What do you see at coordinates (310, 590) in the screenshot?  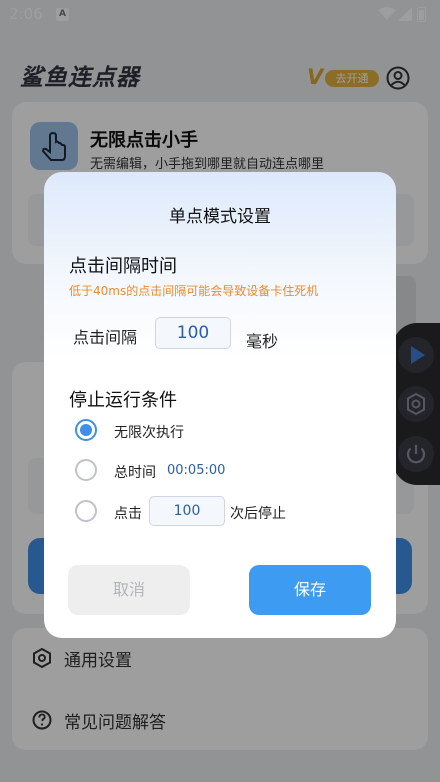 I see `save-button: 保存` at bounding box center [310, 590].